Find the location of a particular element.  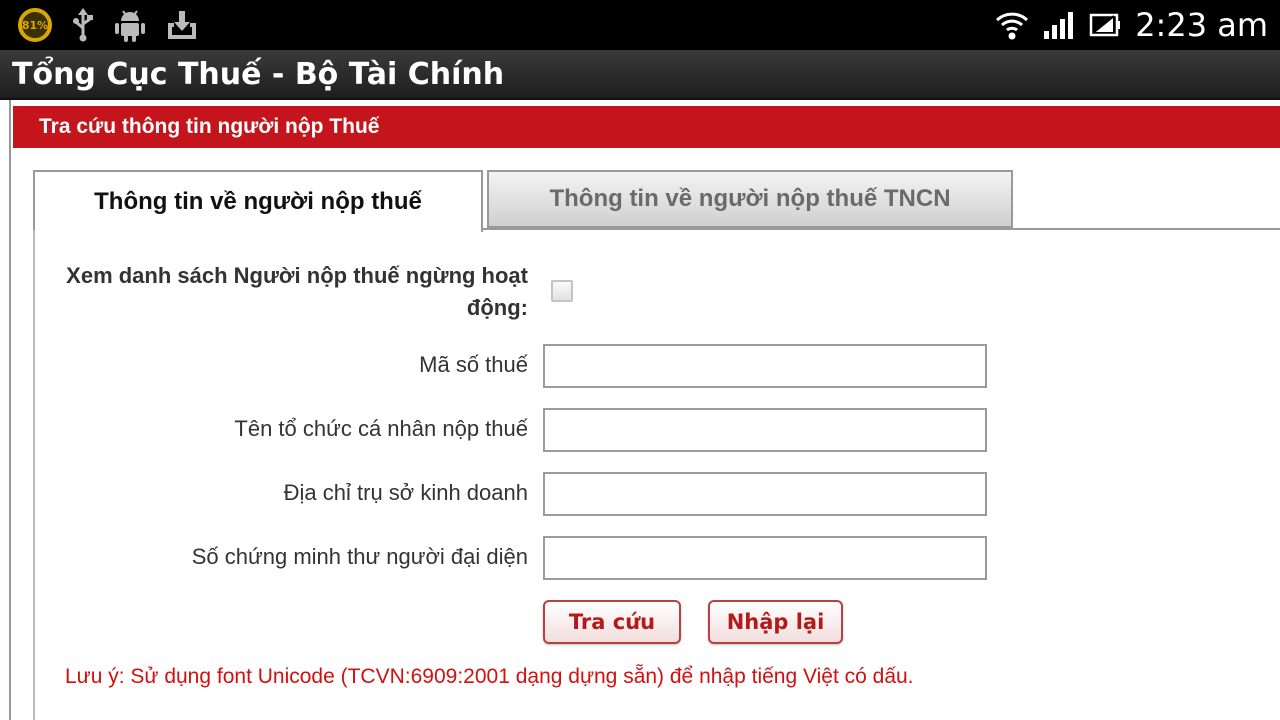

inactive-taxpayers-checkbox is located at coordinates (562, 291).